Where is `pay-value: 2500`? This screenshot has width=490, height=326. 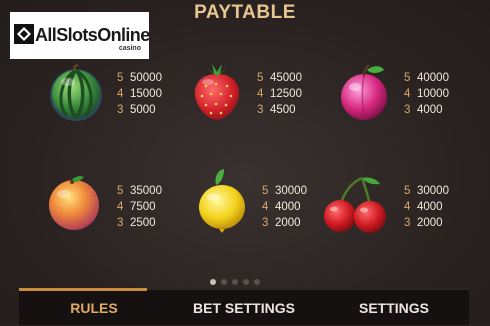
pay-value: 2500 is located at coordinates (143, 223).